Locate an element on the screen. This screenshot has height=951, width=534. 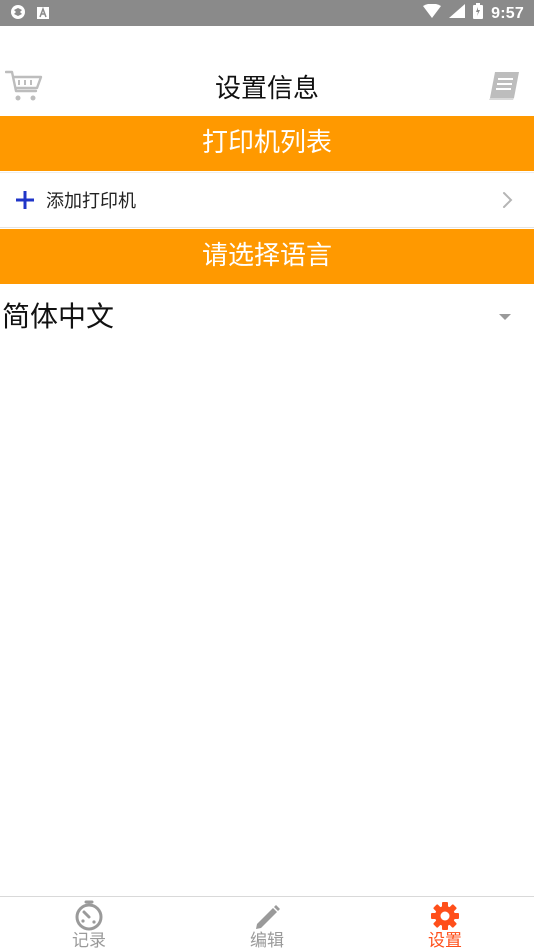
book-button is located at coordinates (504, 88).